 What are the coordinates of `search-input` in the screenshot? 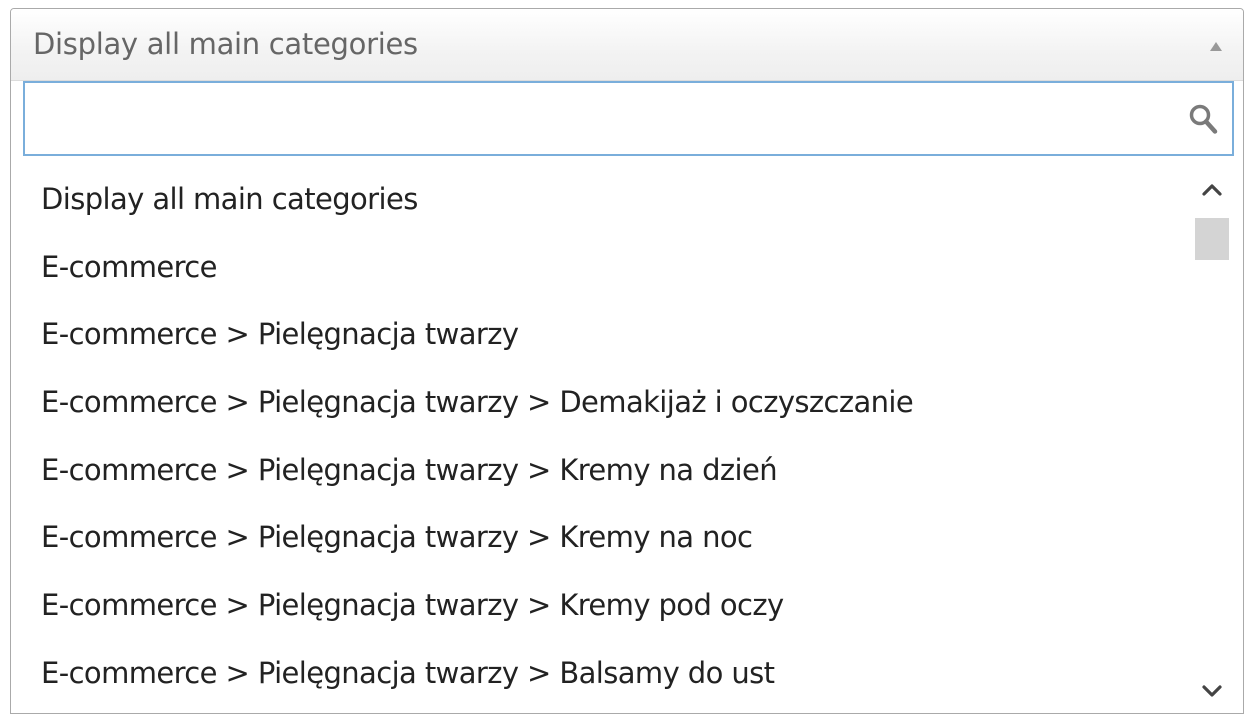 It's located at (628, 118).